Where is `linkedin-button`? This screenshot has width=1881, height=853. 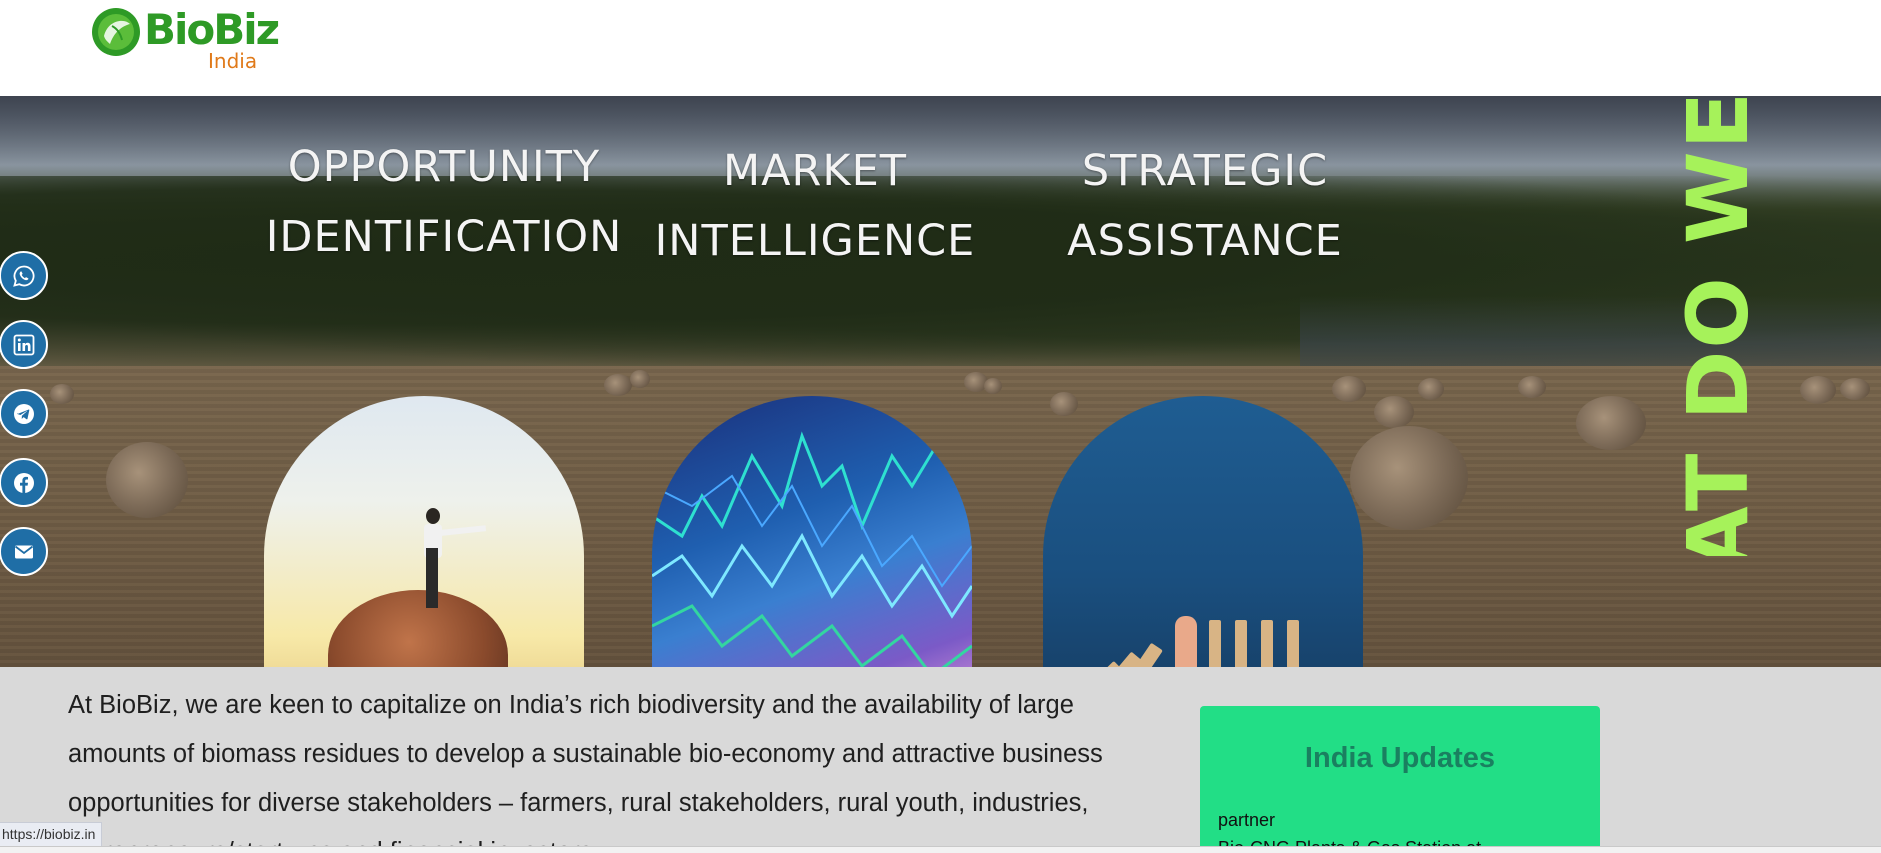 linkedin-button is located at coordinates (24, 344).